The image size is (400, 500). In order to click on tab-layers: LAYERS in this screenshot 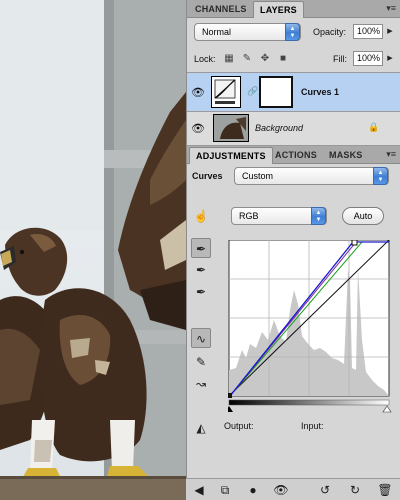, I will do `click(278, 9)`.